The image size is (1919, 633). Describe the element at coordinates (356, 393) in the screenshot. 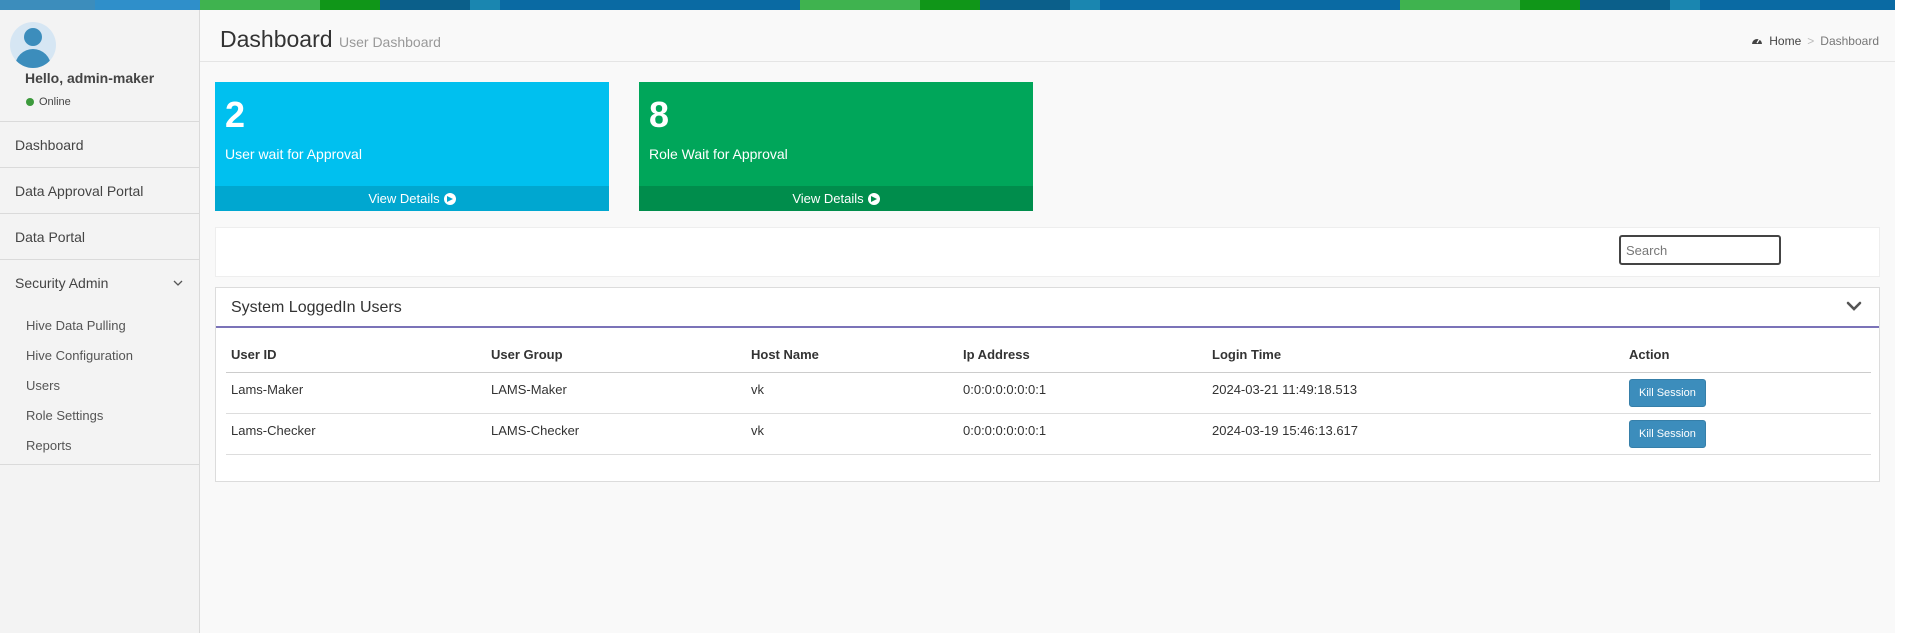

I see `cell-user-id: Lams-Maker` at that location.